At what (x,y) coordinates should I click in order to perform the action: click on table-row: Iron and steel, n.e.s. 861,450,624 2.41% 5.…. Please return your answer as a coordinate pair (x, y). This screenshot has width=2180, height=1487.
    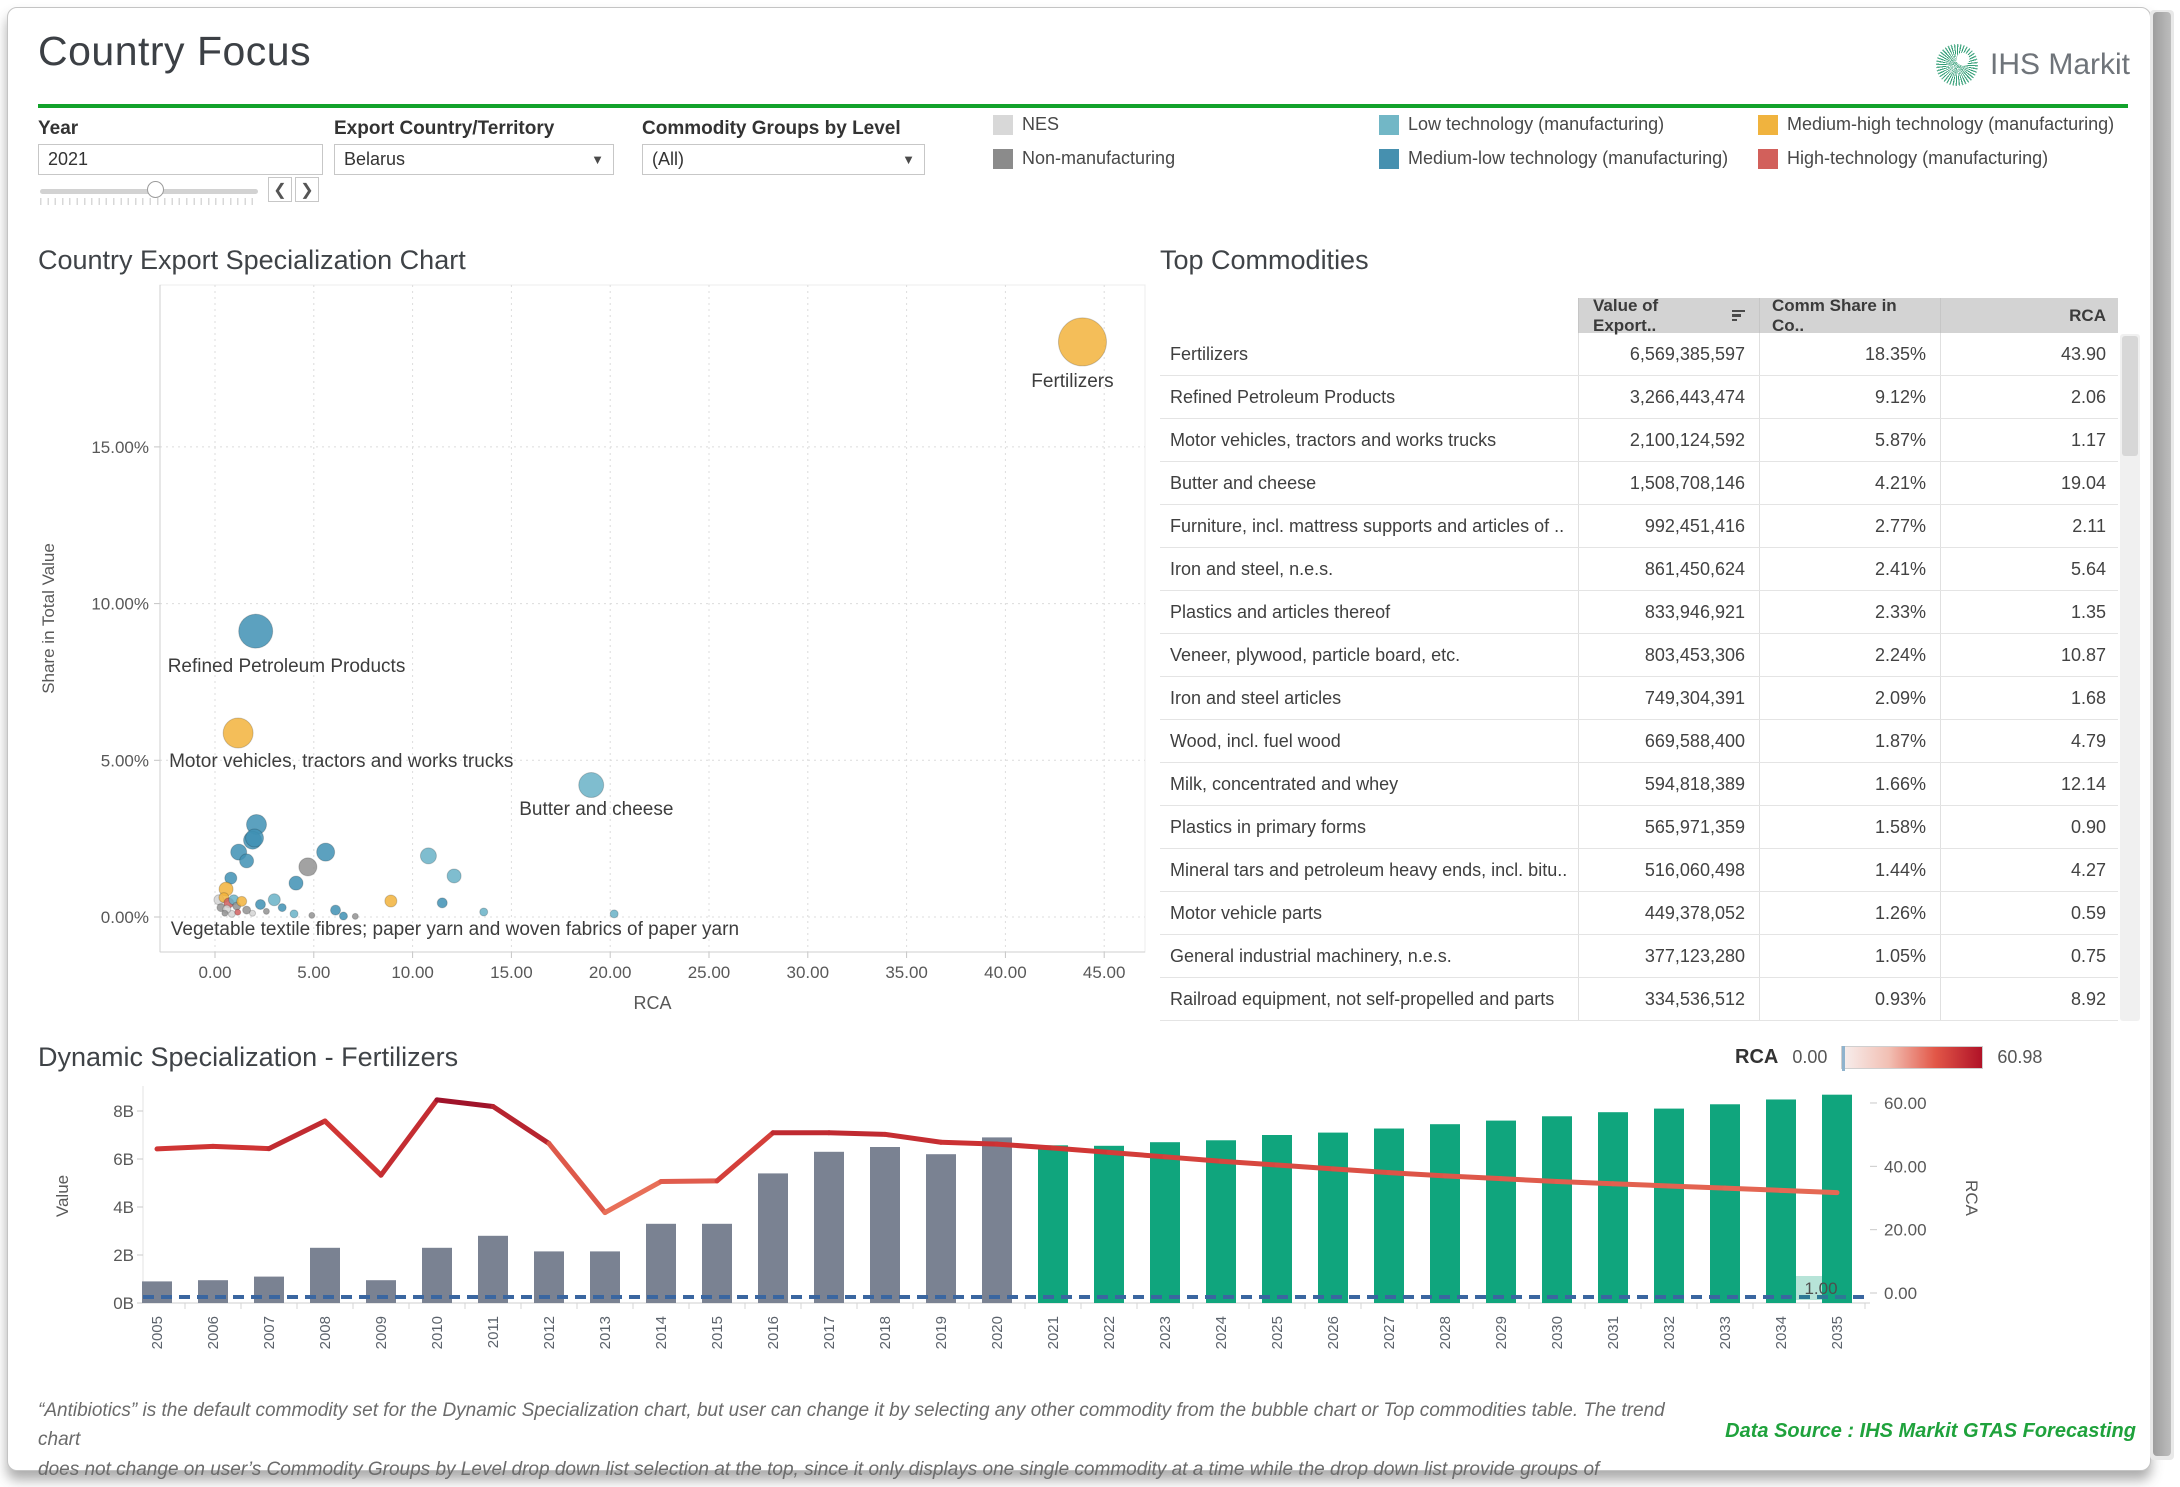
    Looking at the image, I should click on (1639, 569).